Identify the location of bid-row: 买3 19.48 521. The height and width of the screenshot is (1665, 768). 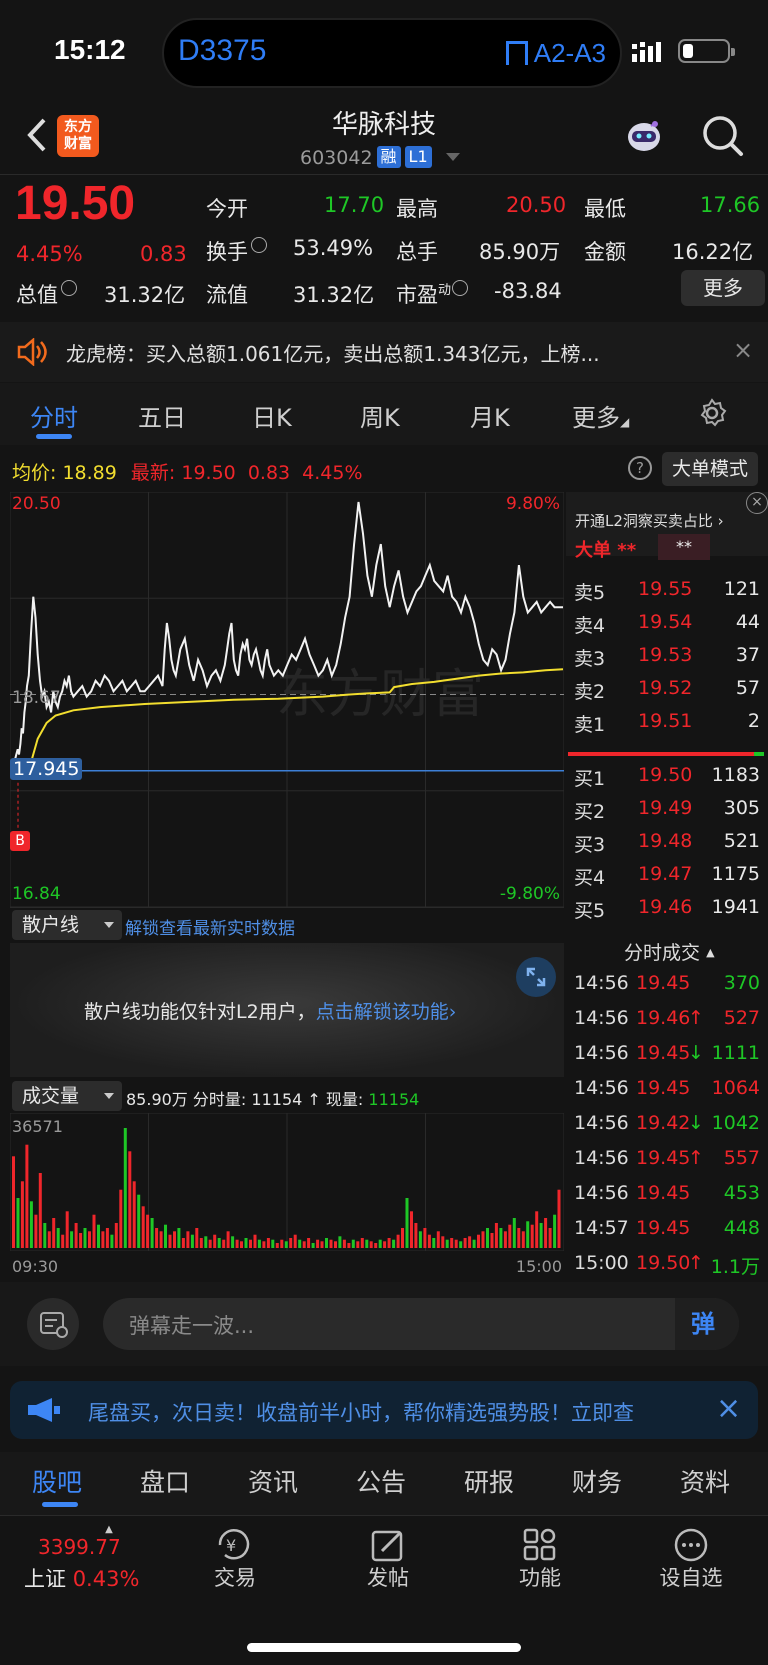
(667, 846).